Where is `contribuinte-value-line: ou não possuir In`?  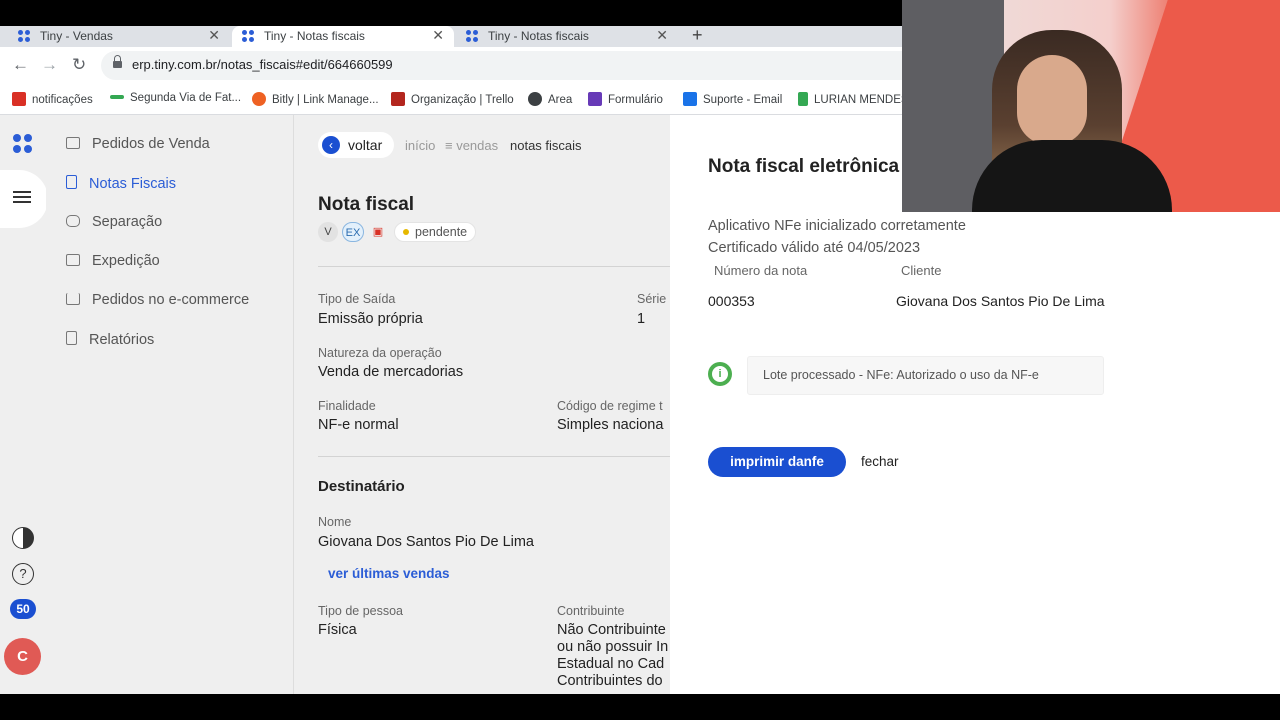
contribuinte-value-line: ou não possuir In is located at coordinates (613, 647).